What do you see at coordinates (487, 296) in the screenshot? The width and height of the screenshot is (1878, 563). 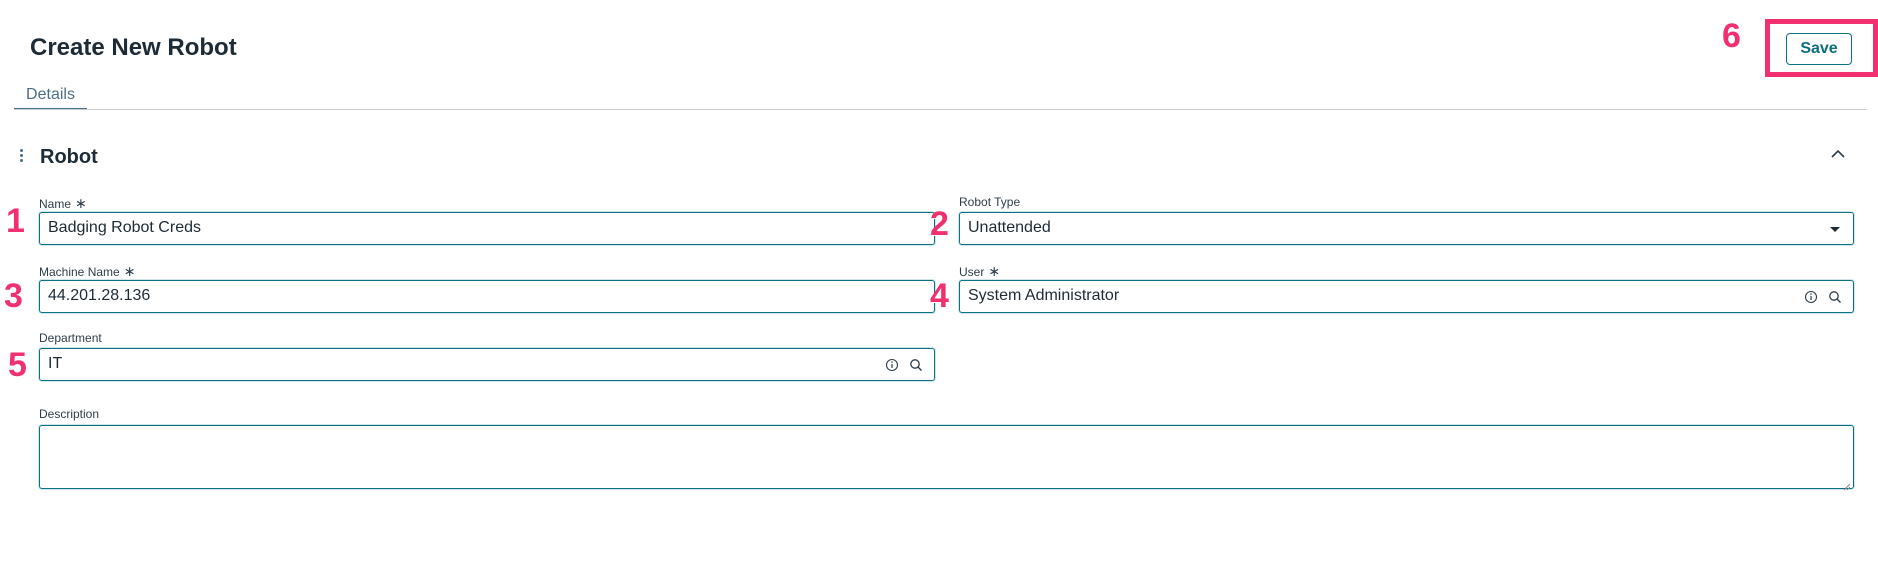 I see `machine-name-field: 44.201.28.136` at bounding box center [487, 296].